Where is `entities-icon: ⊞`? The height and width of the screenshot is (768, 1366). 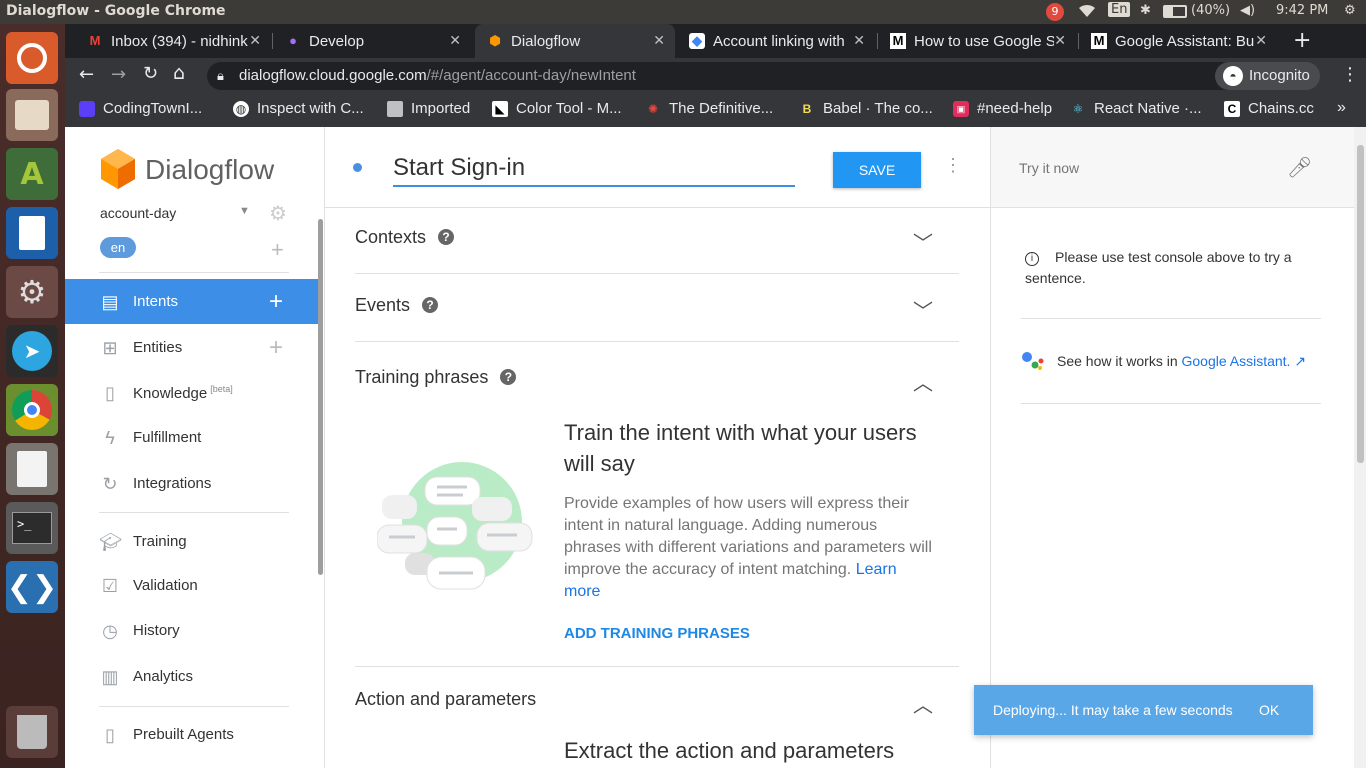 entities-icon: ⊞ is located at coordinates (110, 347).